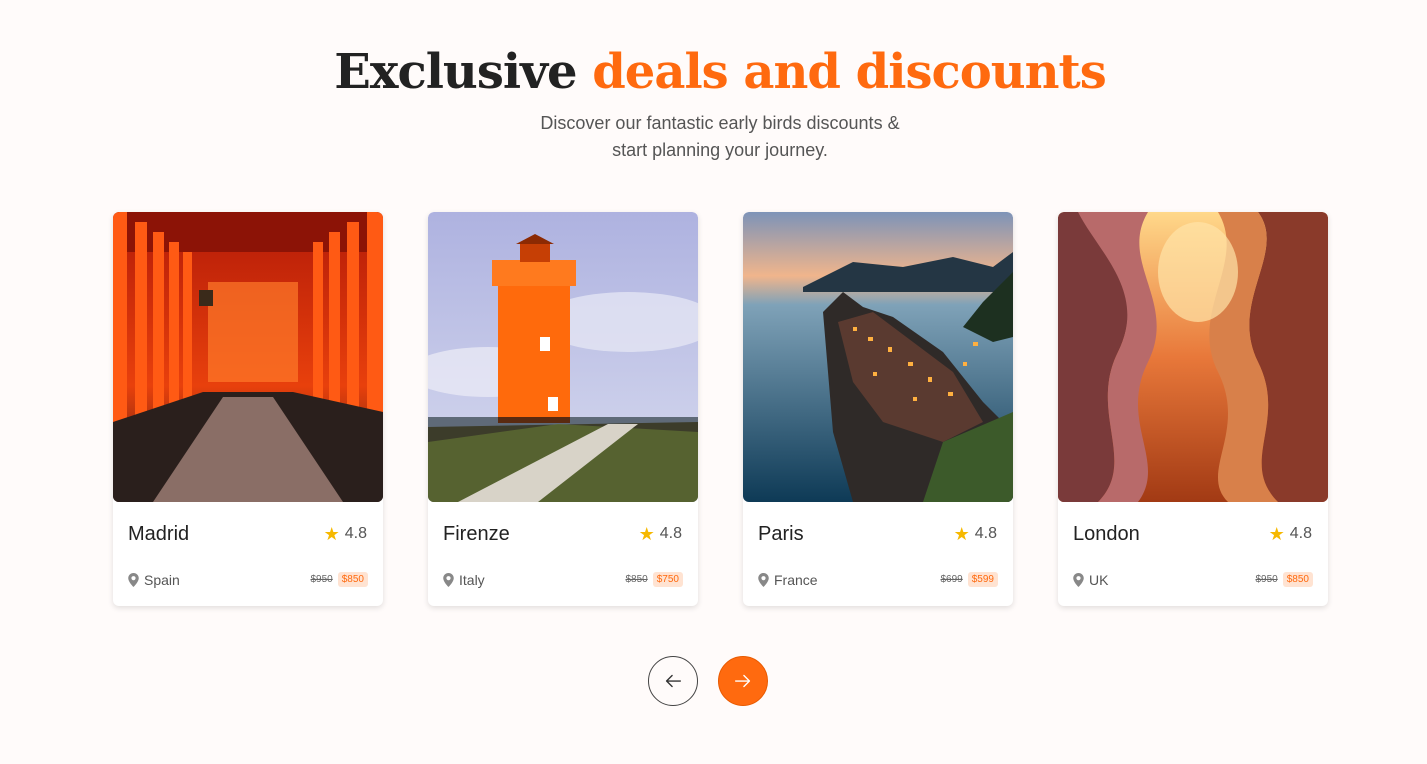 The image size is (1427, 764). What do you see at coordinates (1106, 534) in the screenshot?
I see `card-title: London` at bounding box center [1106, 534].